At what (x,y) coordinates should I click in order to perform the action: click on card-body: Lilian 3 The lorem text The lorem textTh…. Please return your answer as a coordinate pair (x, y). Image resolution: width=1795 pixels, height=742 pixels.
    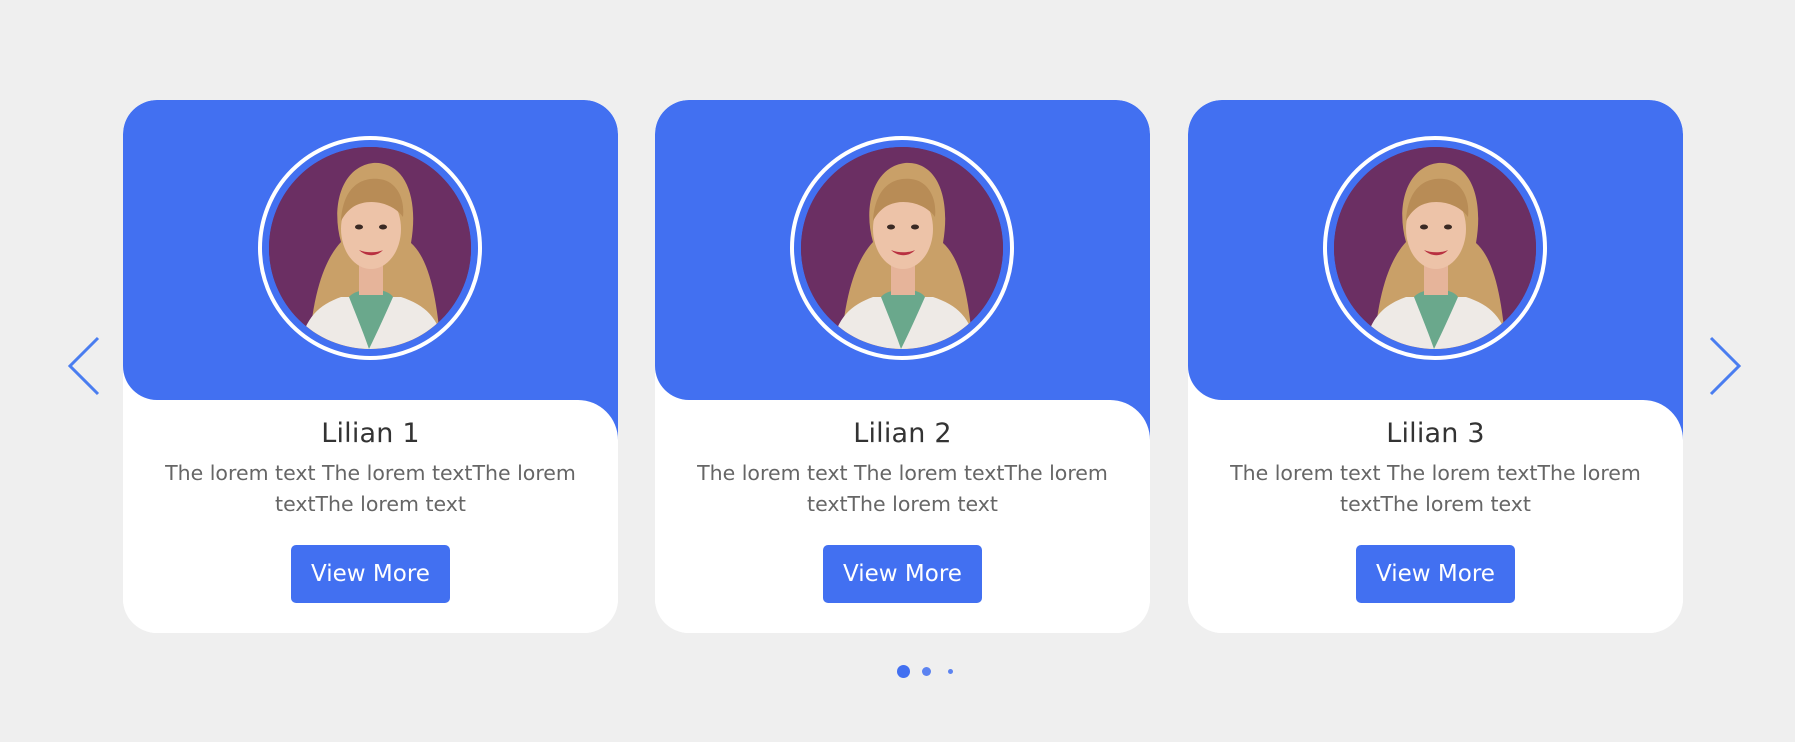
    Looking at the image, I should click on (1435, 501).